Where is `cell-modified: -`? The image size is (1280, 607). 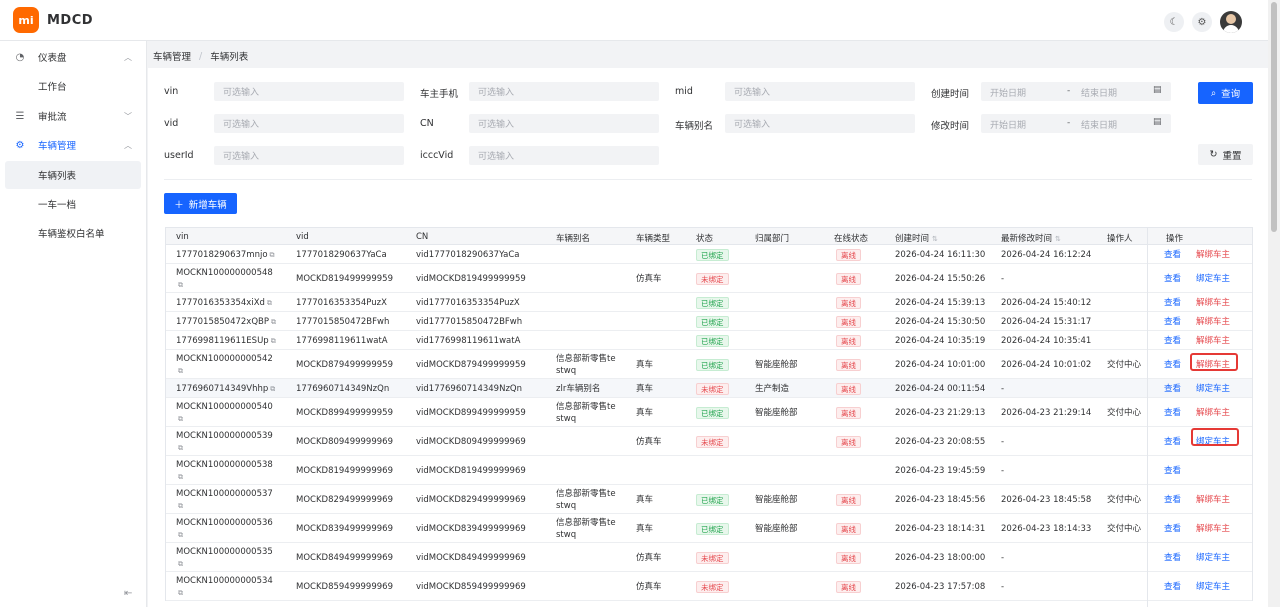 cell-modified: - is located at coordinates (1003, 388).